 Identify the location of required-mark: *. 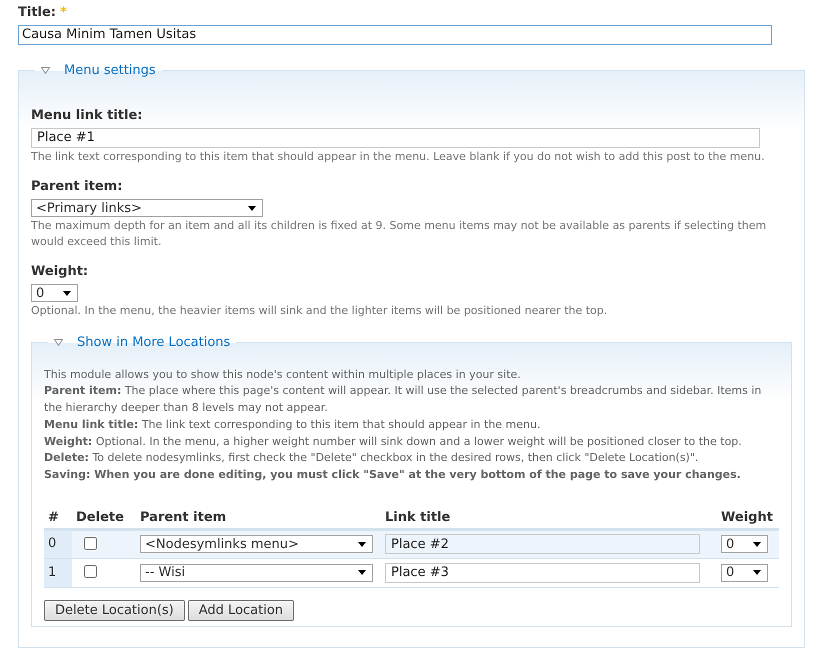
(63, 13).